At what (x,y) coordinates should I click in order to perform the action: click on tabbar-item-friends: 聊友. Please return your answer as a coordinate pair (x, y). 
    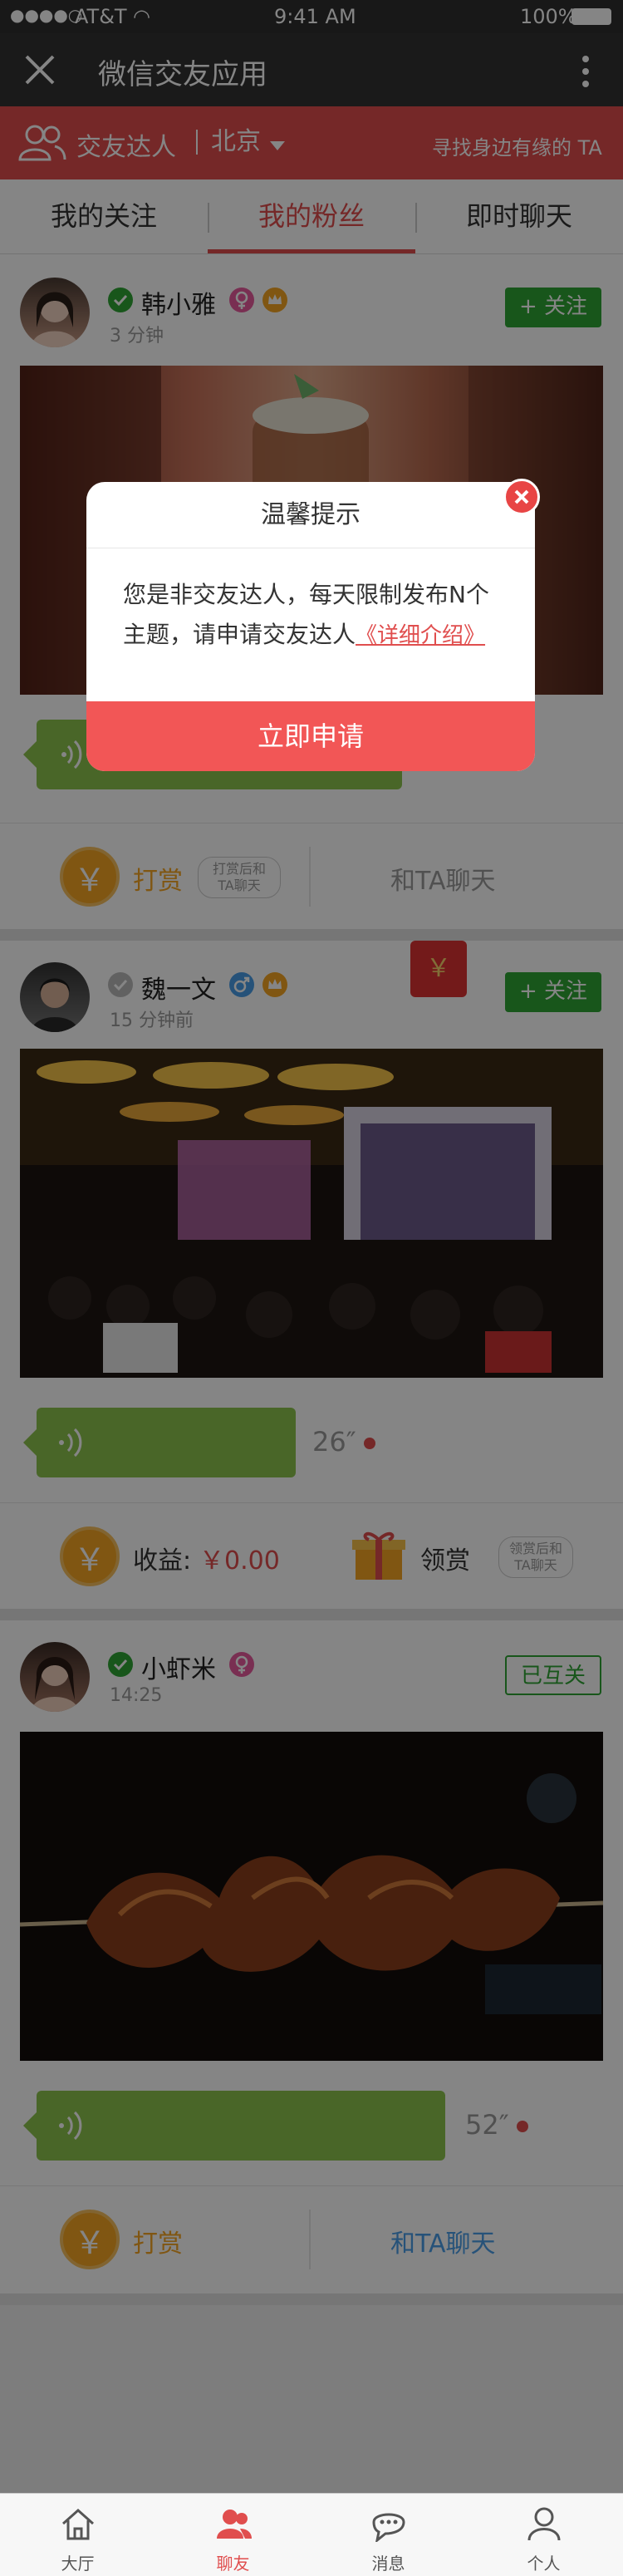
    Looking at the image, I should click on (233, 2535).